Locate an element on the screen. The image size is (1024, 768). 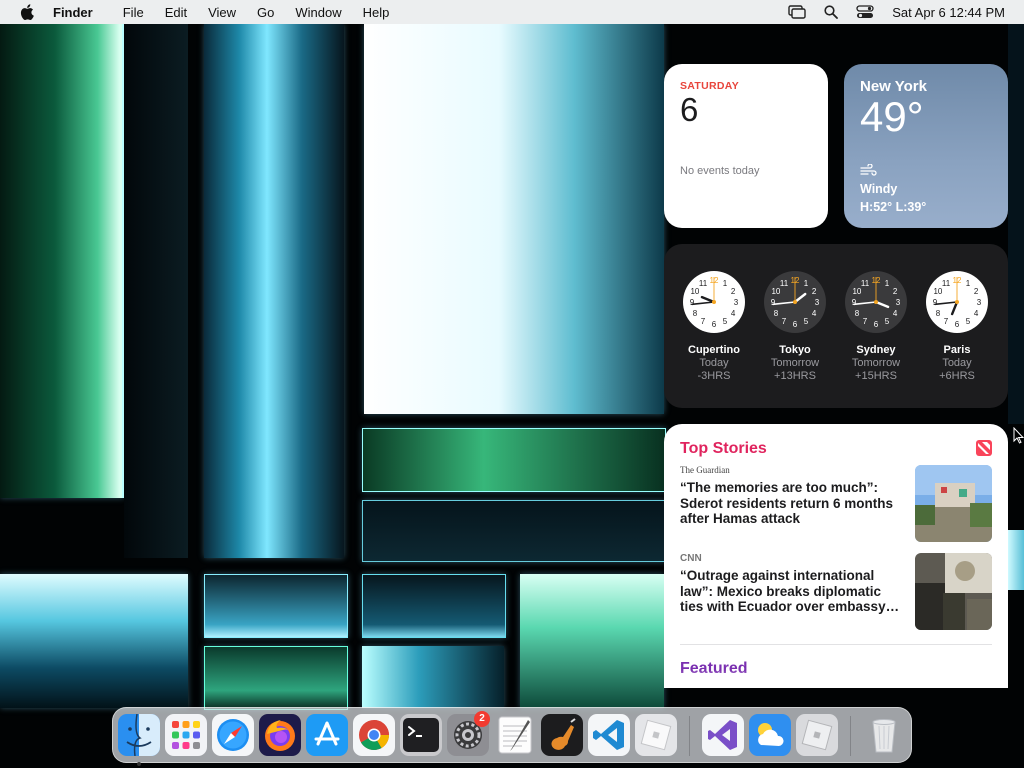
terminal-icon is located at coordinates (421, 735).